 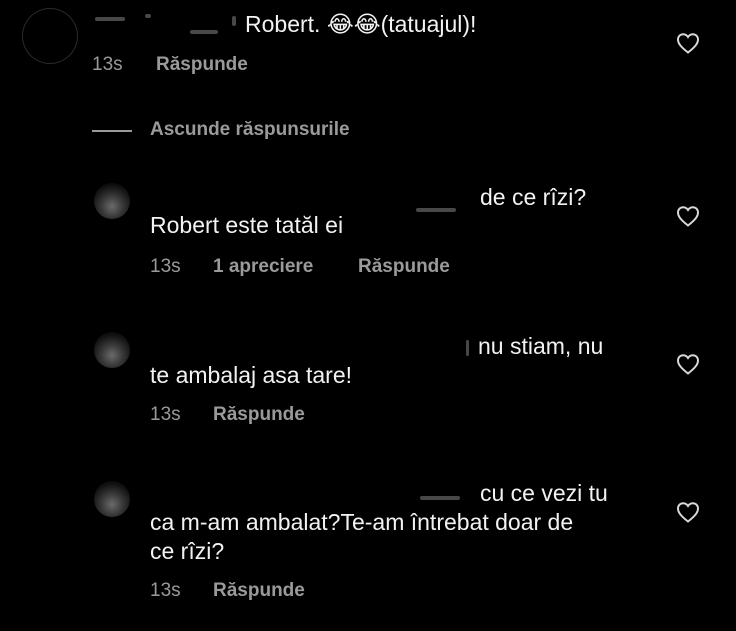 I want to click on replies-divider, so click(x=112, y=131).